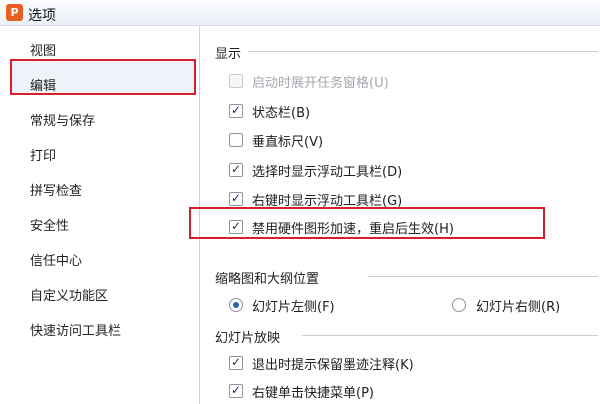 The height and width of the screenshot is (404, 600). What do you see at coordinates (43, 157) in the screenshot?
I see `sidebar-item-print: 打印` at bounding box center [43, 157].